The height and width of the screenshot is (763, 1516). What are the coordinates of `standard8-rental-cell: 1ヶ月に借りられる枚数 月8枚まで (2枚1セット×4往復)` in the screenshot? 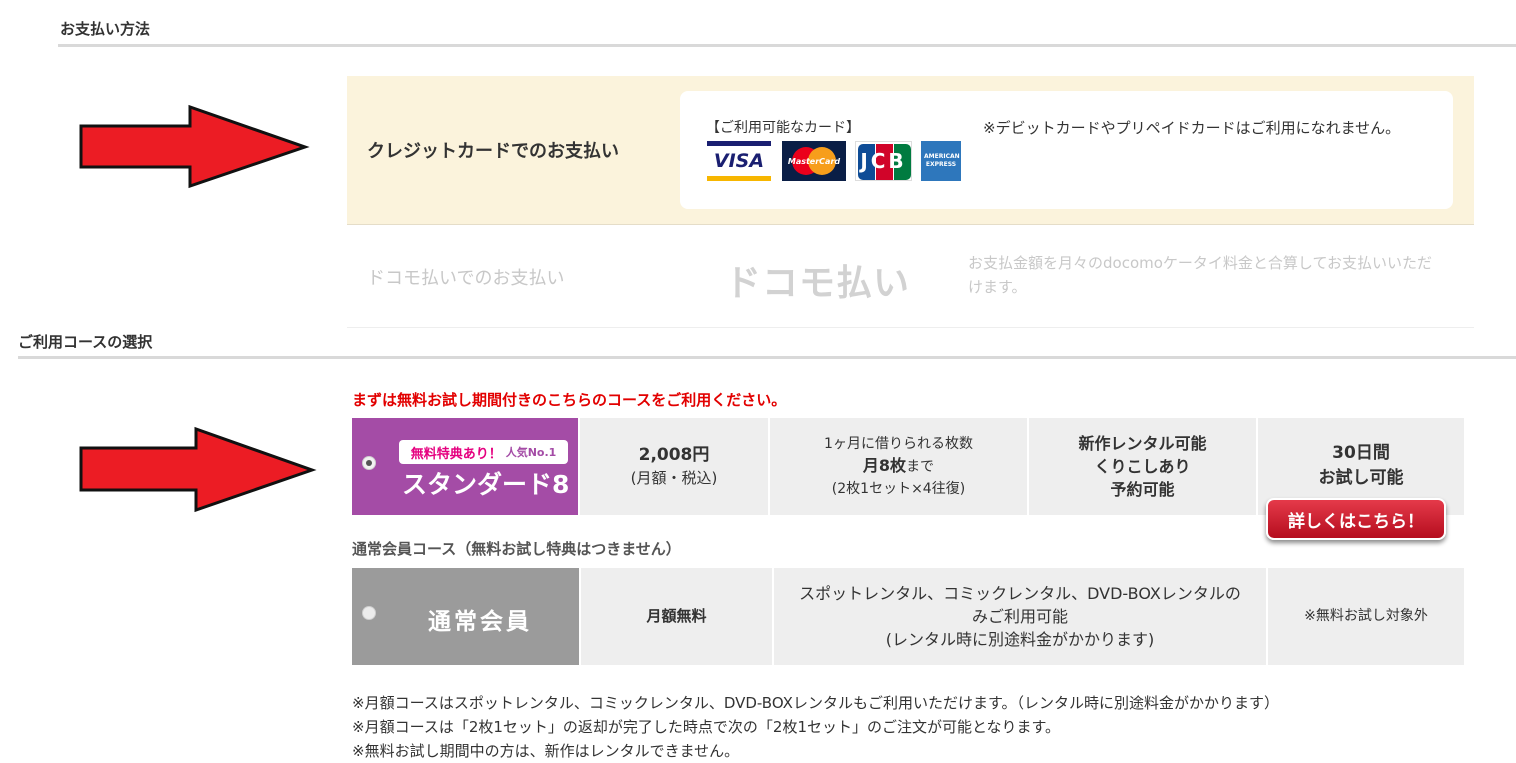 It's located at (897, 466).